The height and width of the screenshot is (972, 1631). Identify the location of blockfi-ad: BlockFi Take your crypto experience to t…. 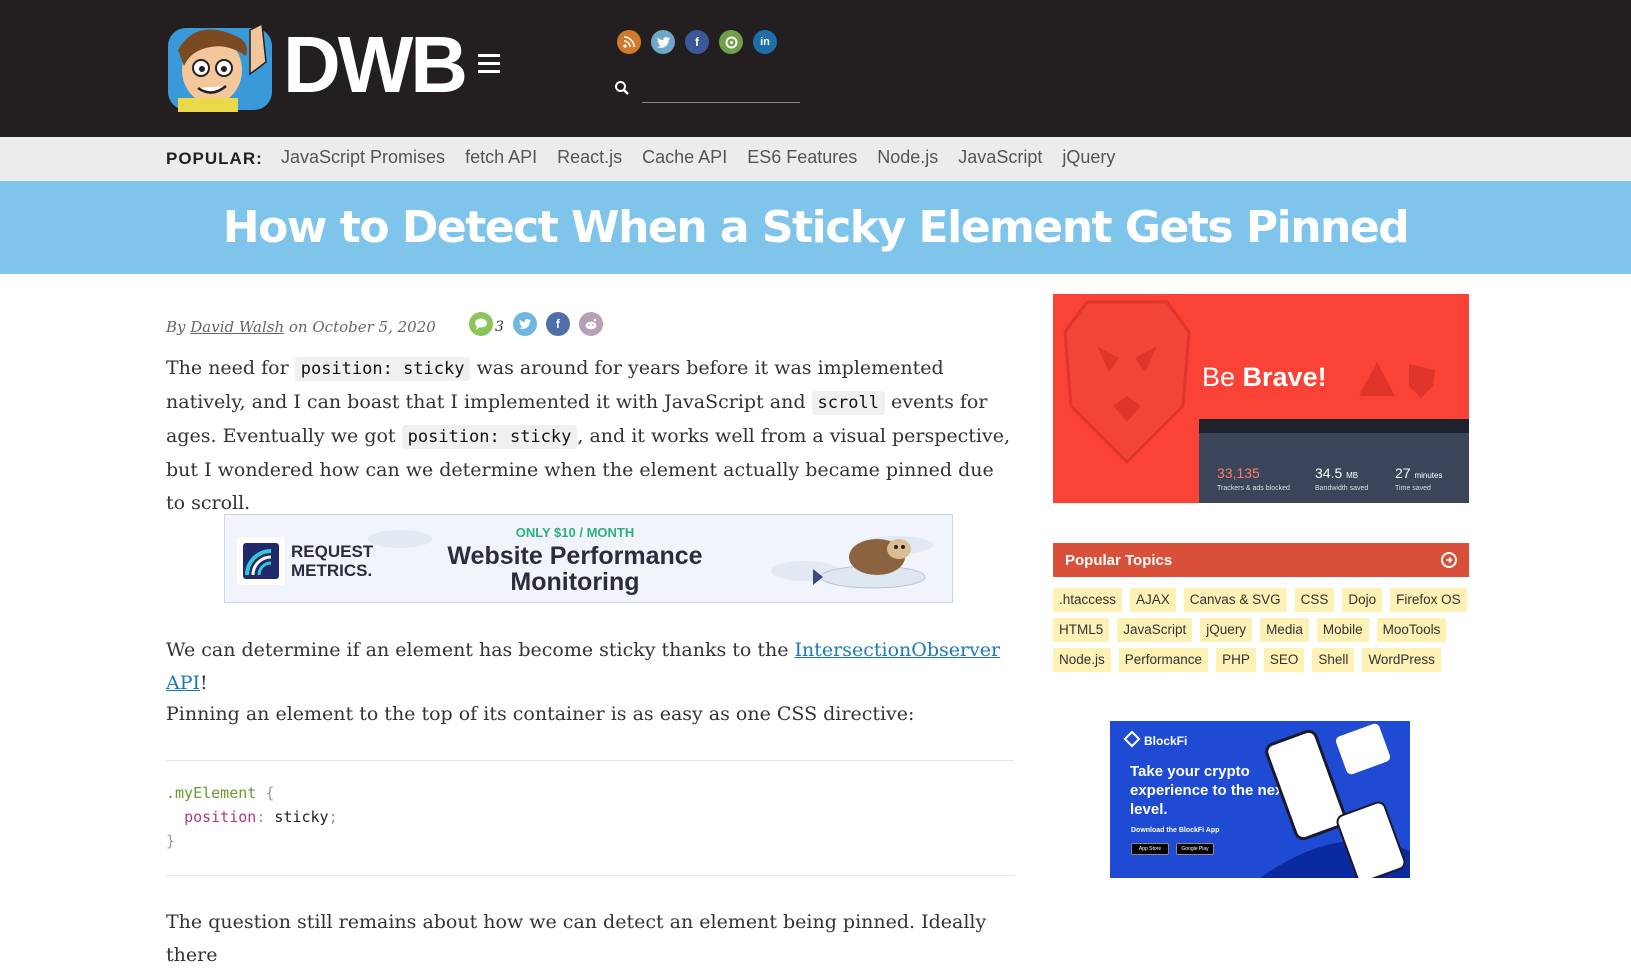
(1260, 799).